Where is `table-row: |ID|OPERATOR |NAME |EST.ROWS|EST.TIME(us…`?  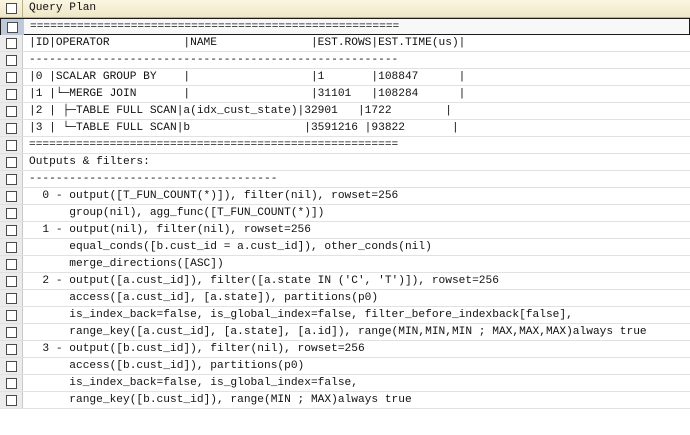
table-row: |ID|OPERATOR |NAME |EST.ROWS|EST.TIME(us… is located at coordinates (345, 43).